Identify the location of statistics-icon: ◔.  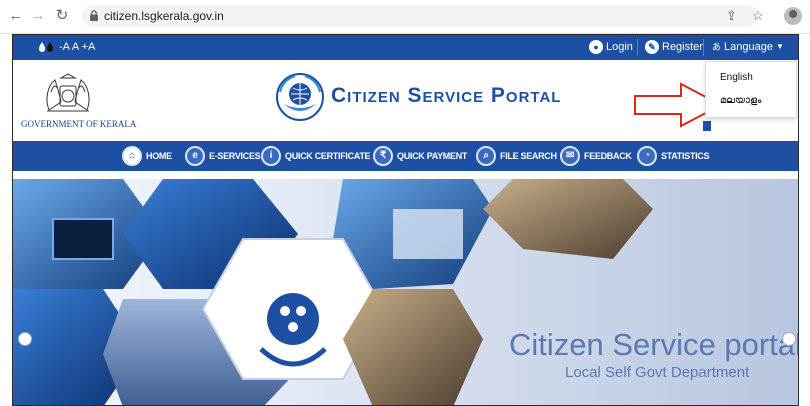
(647, 156).